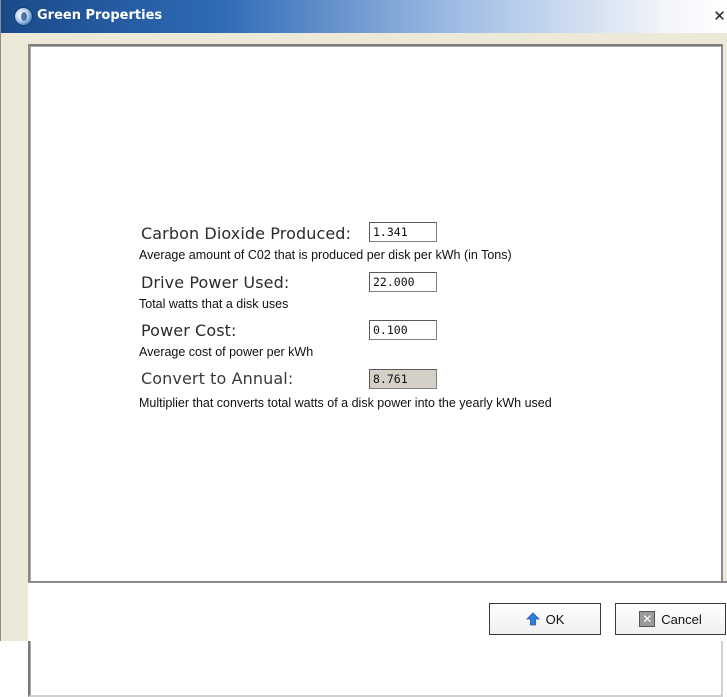 The image size is (727, 697). What do you see at coordinates (403, 232) in the screenshot?
I see `carbon-dioxide-input: 1.341` at bounding box center [403, 232].